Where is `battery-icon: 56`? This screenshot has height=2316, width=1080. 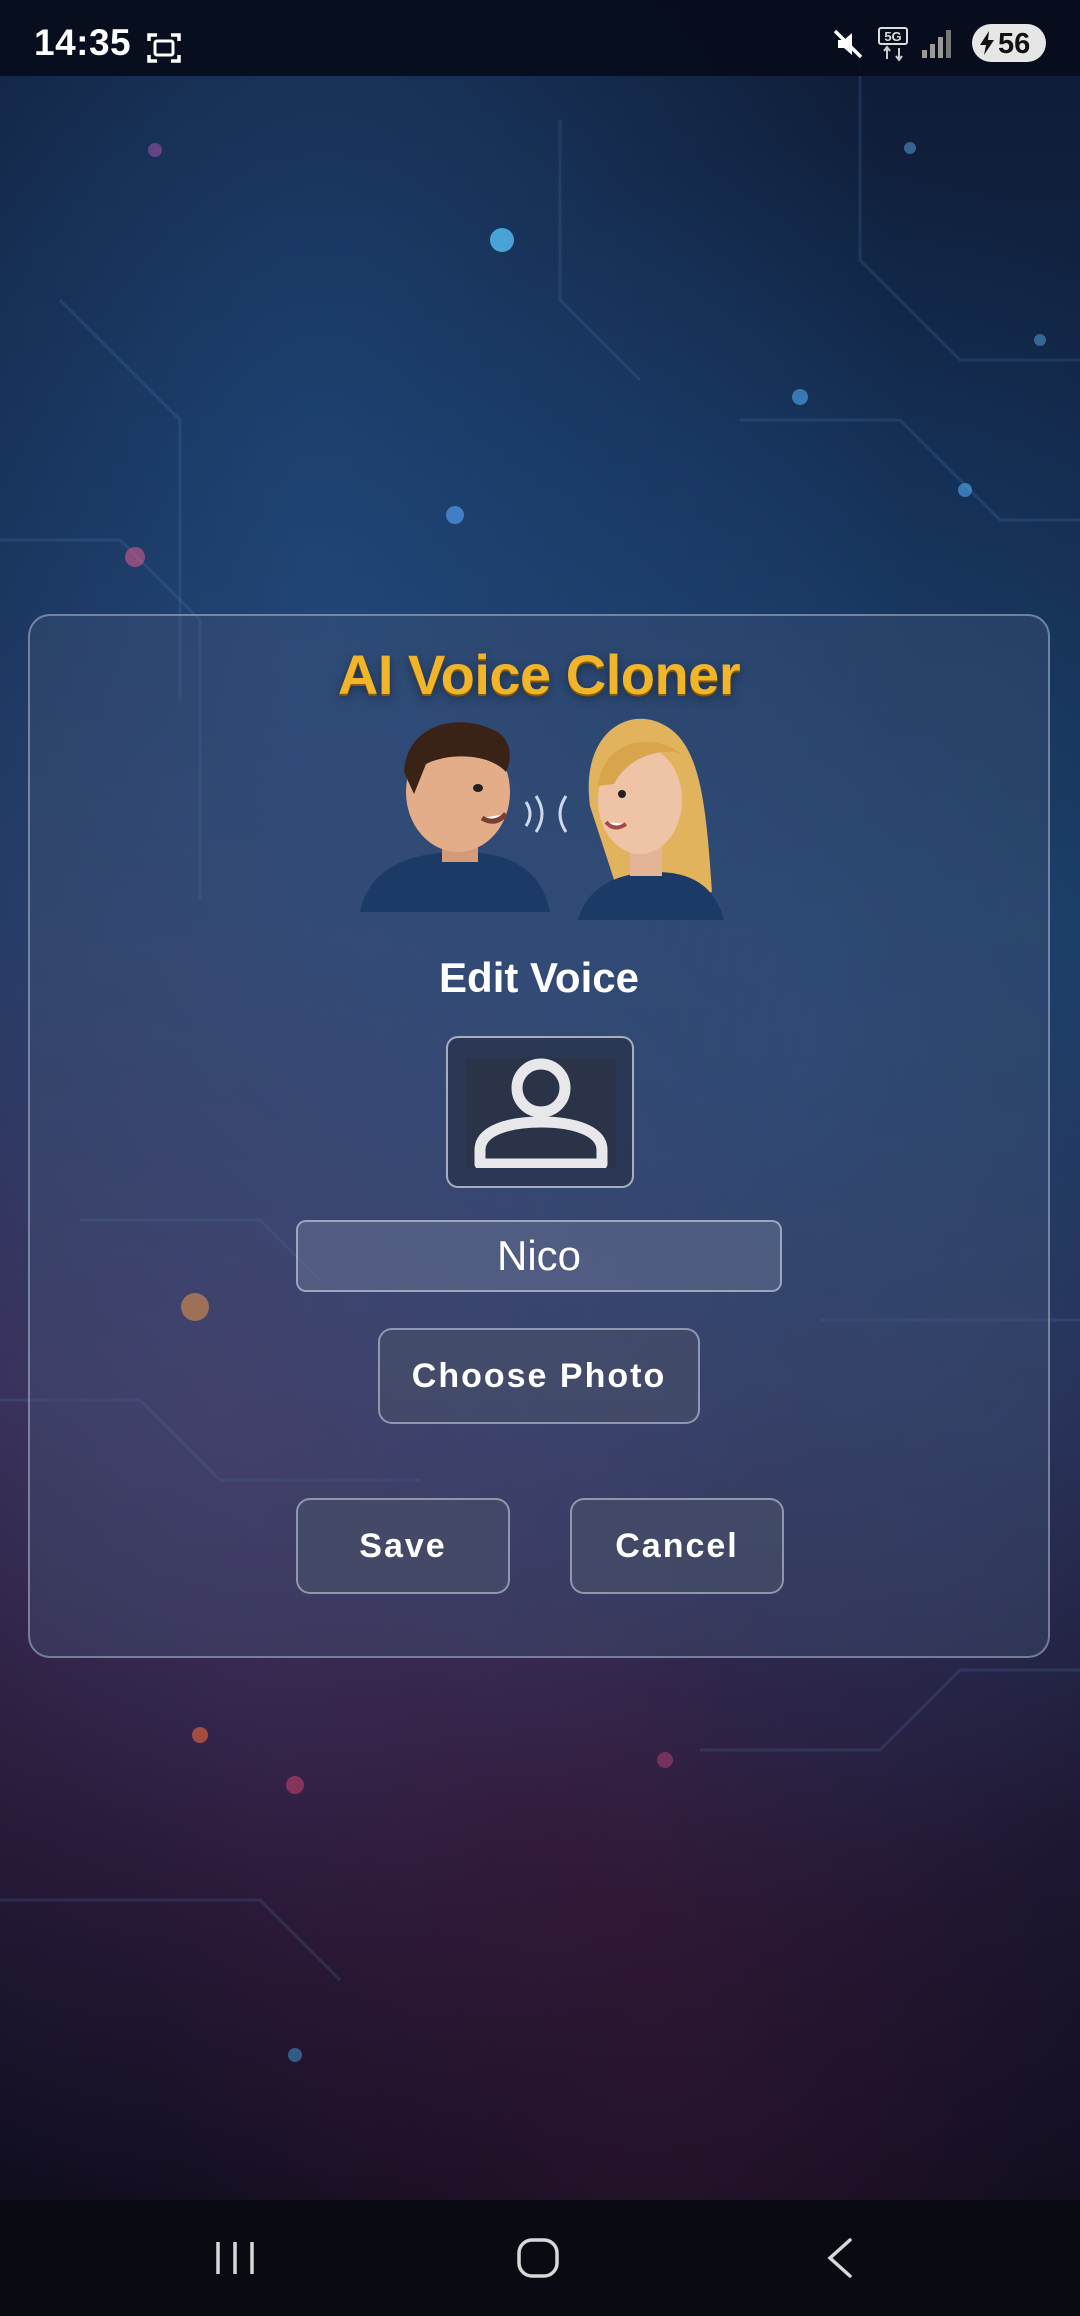
battery-icon: 56 is located at coordinates (1009, 43).